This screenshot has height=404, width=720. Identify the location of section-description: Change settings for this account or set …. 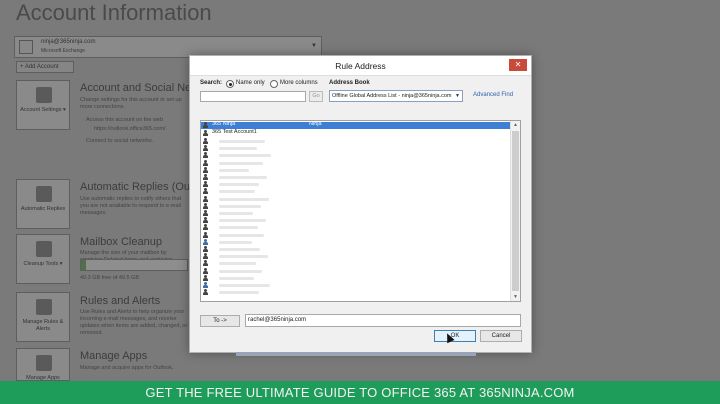
(131, 103).